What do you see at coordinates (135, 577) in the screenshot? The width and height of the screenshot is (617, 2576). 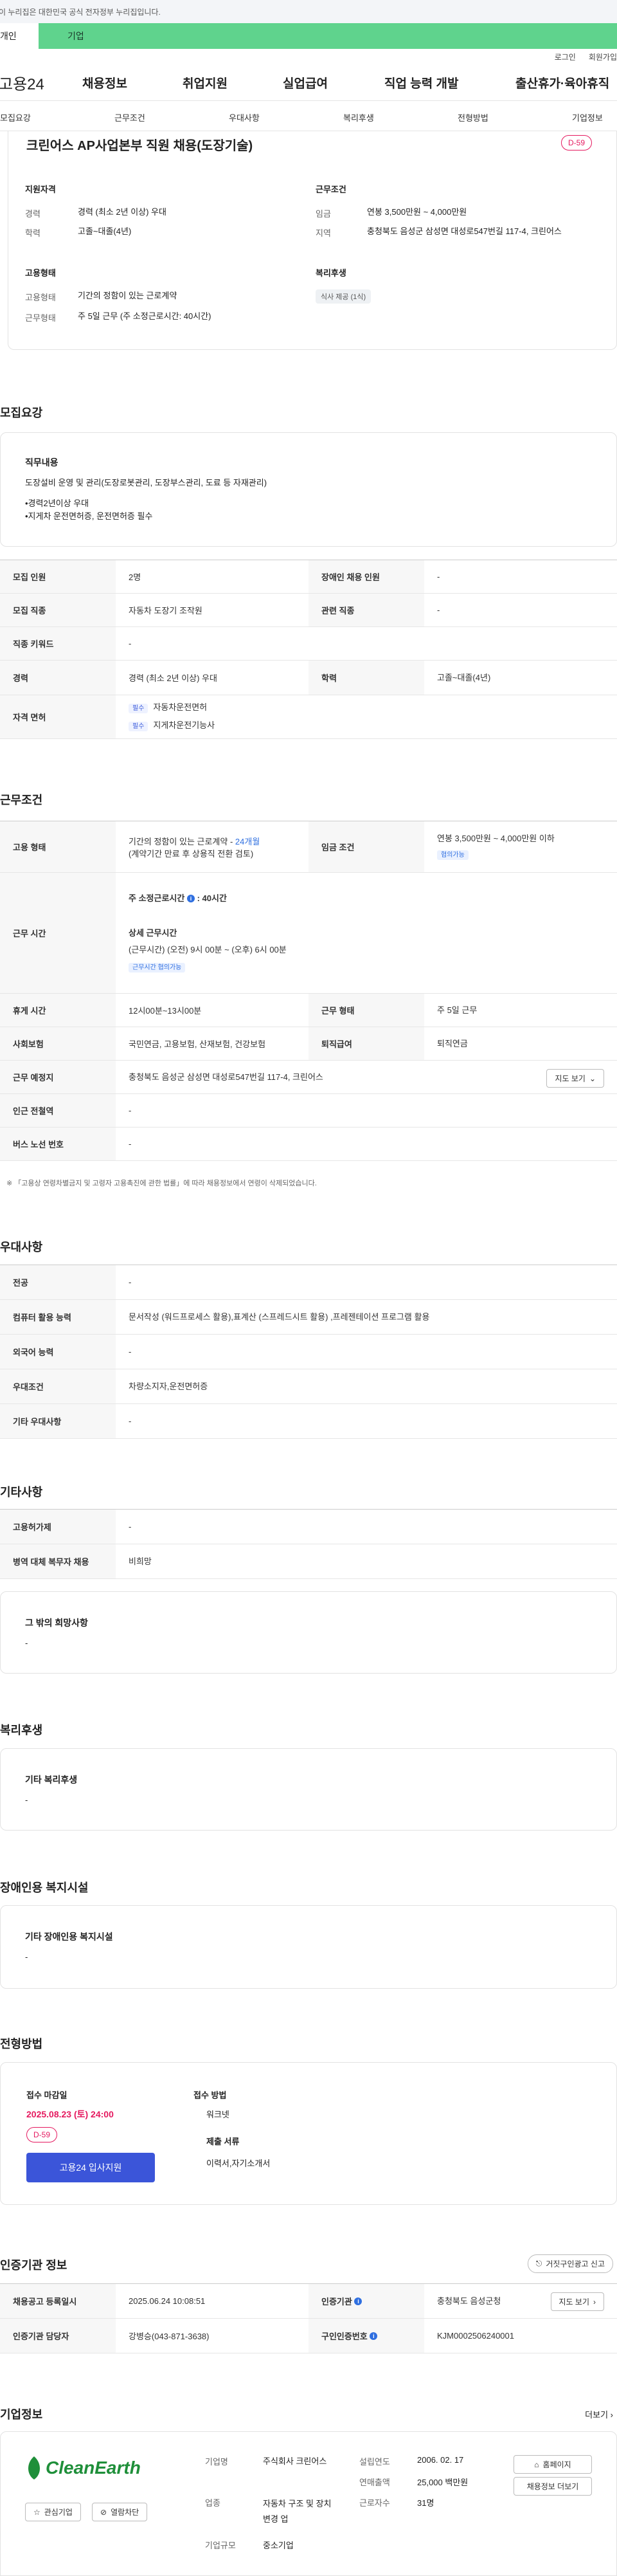 I see `td: 2명` at bounding box center [135, 577].